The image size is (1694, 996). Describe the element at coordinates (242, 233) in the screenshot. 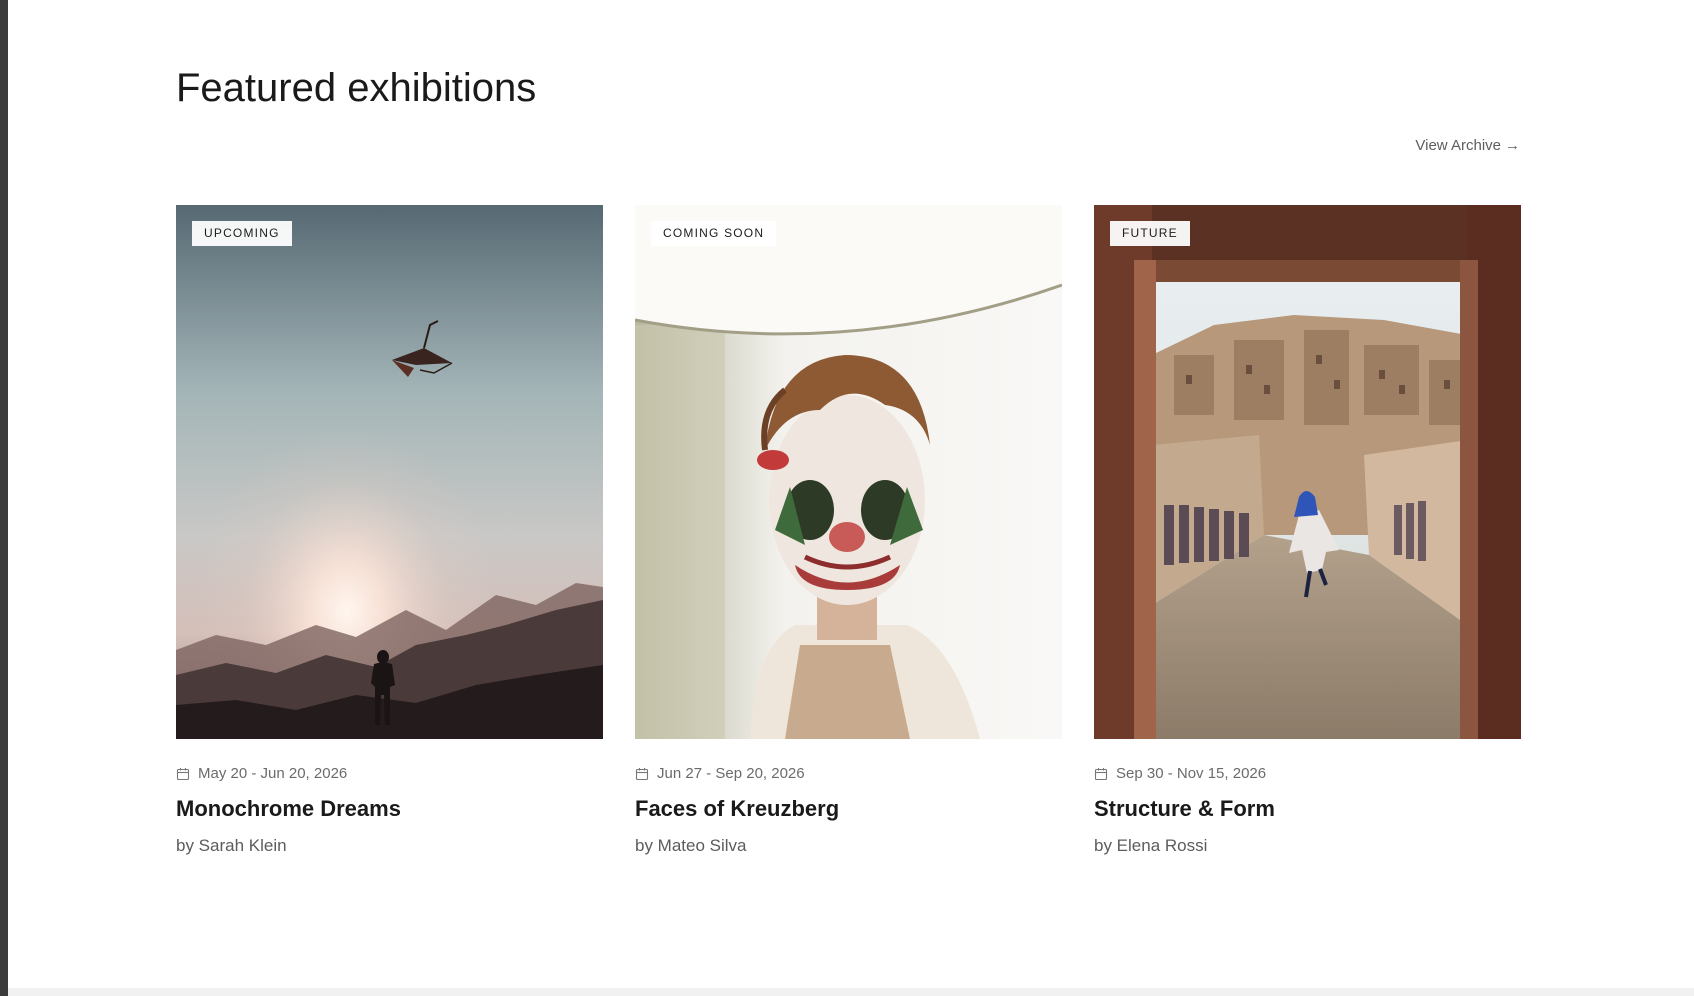

I see `status-badge: UPCOMING` at that location.